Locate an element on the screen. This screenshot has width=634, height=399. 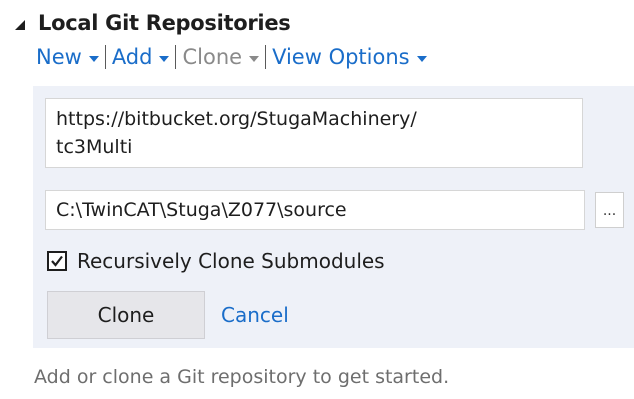
section-title: Local Git Repositories is located at coordinates (164, 23).